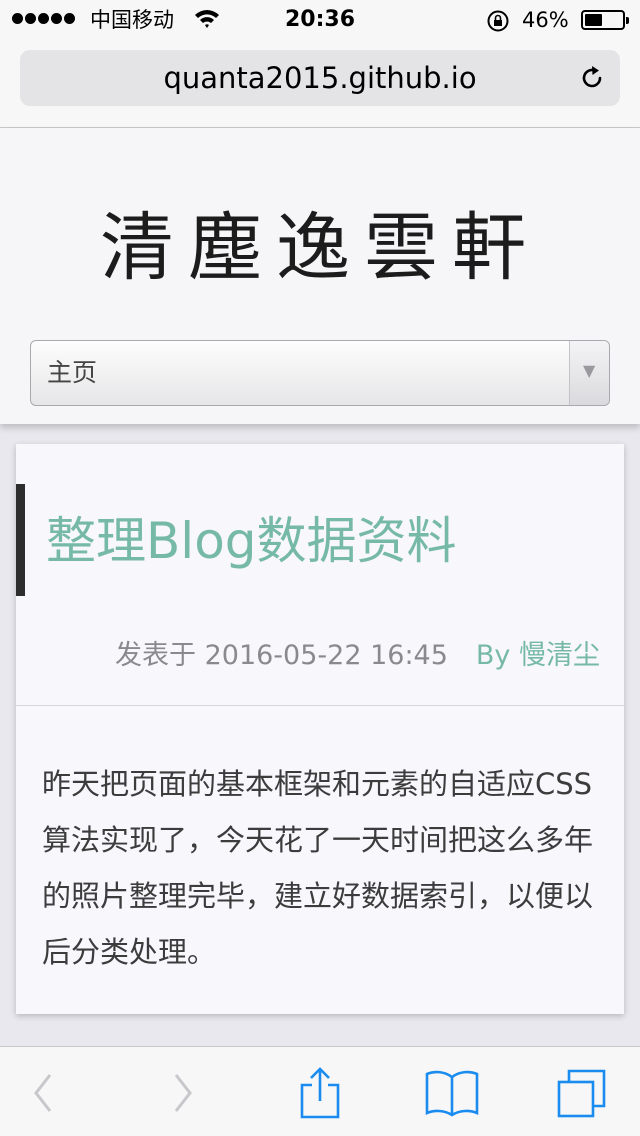 The image size is (640, 1136). Describe the element at coordinates (320, 705) in the screenshot. I see `divider` at that location.